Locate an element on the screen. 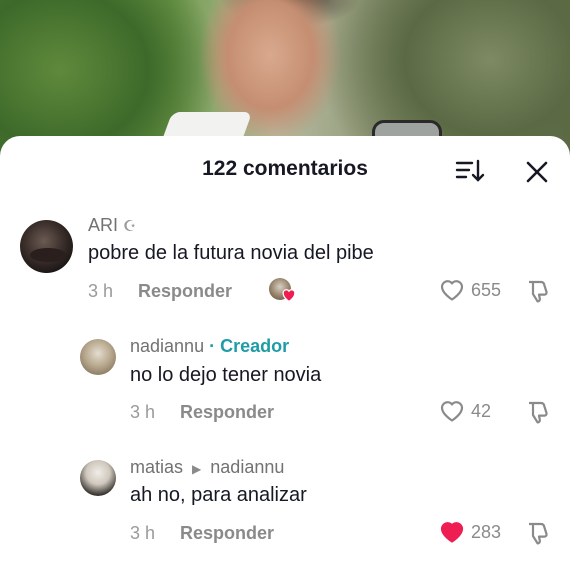 This screenshot has height=562, width=570. close-icon is located at coordinates (537, 172).